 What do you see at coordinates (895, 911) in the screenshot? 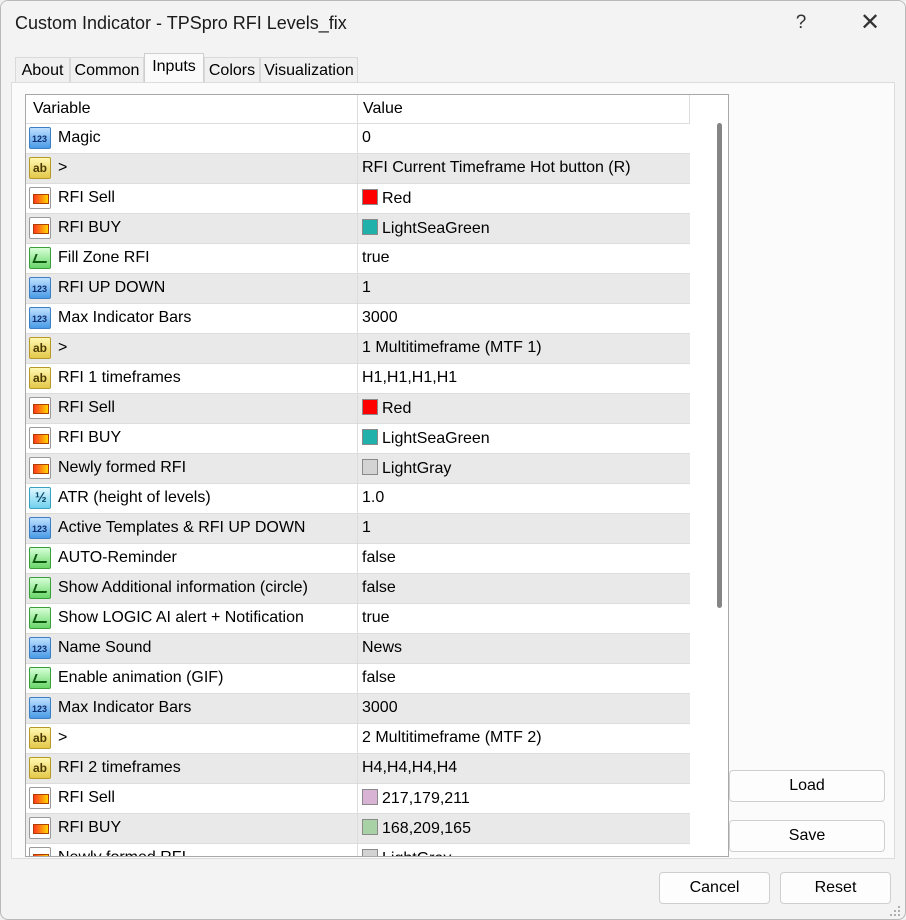
I see `resize-grip-icon` at bounding box center [895, 911].